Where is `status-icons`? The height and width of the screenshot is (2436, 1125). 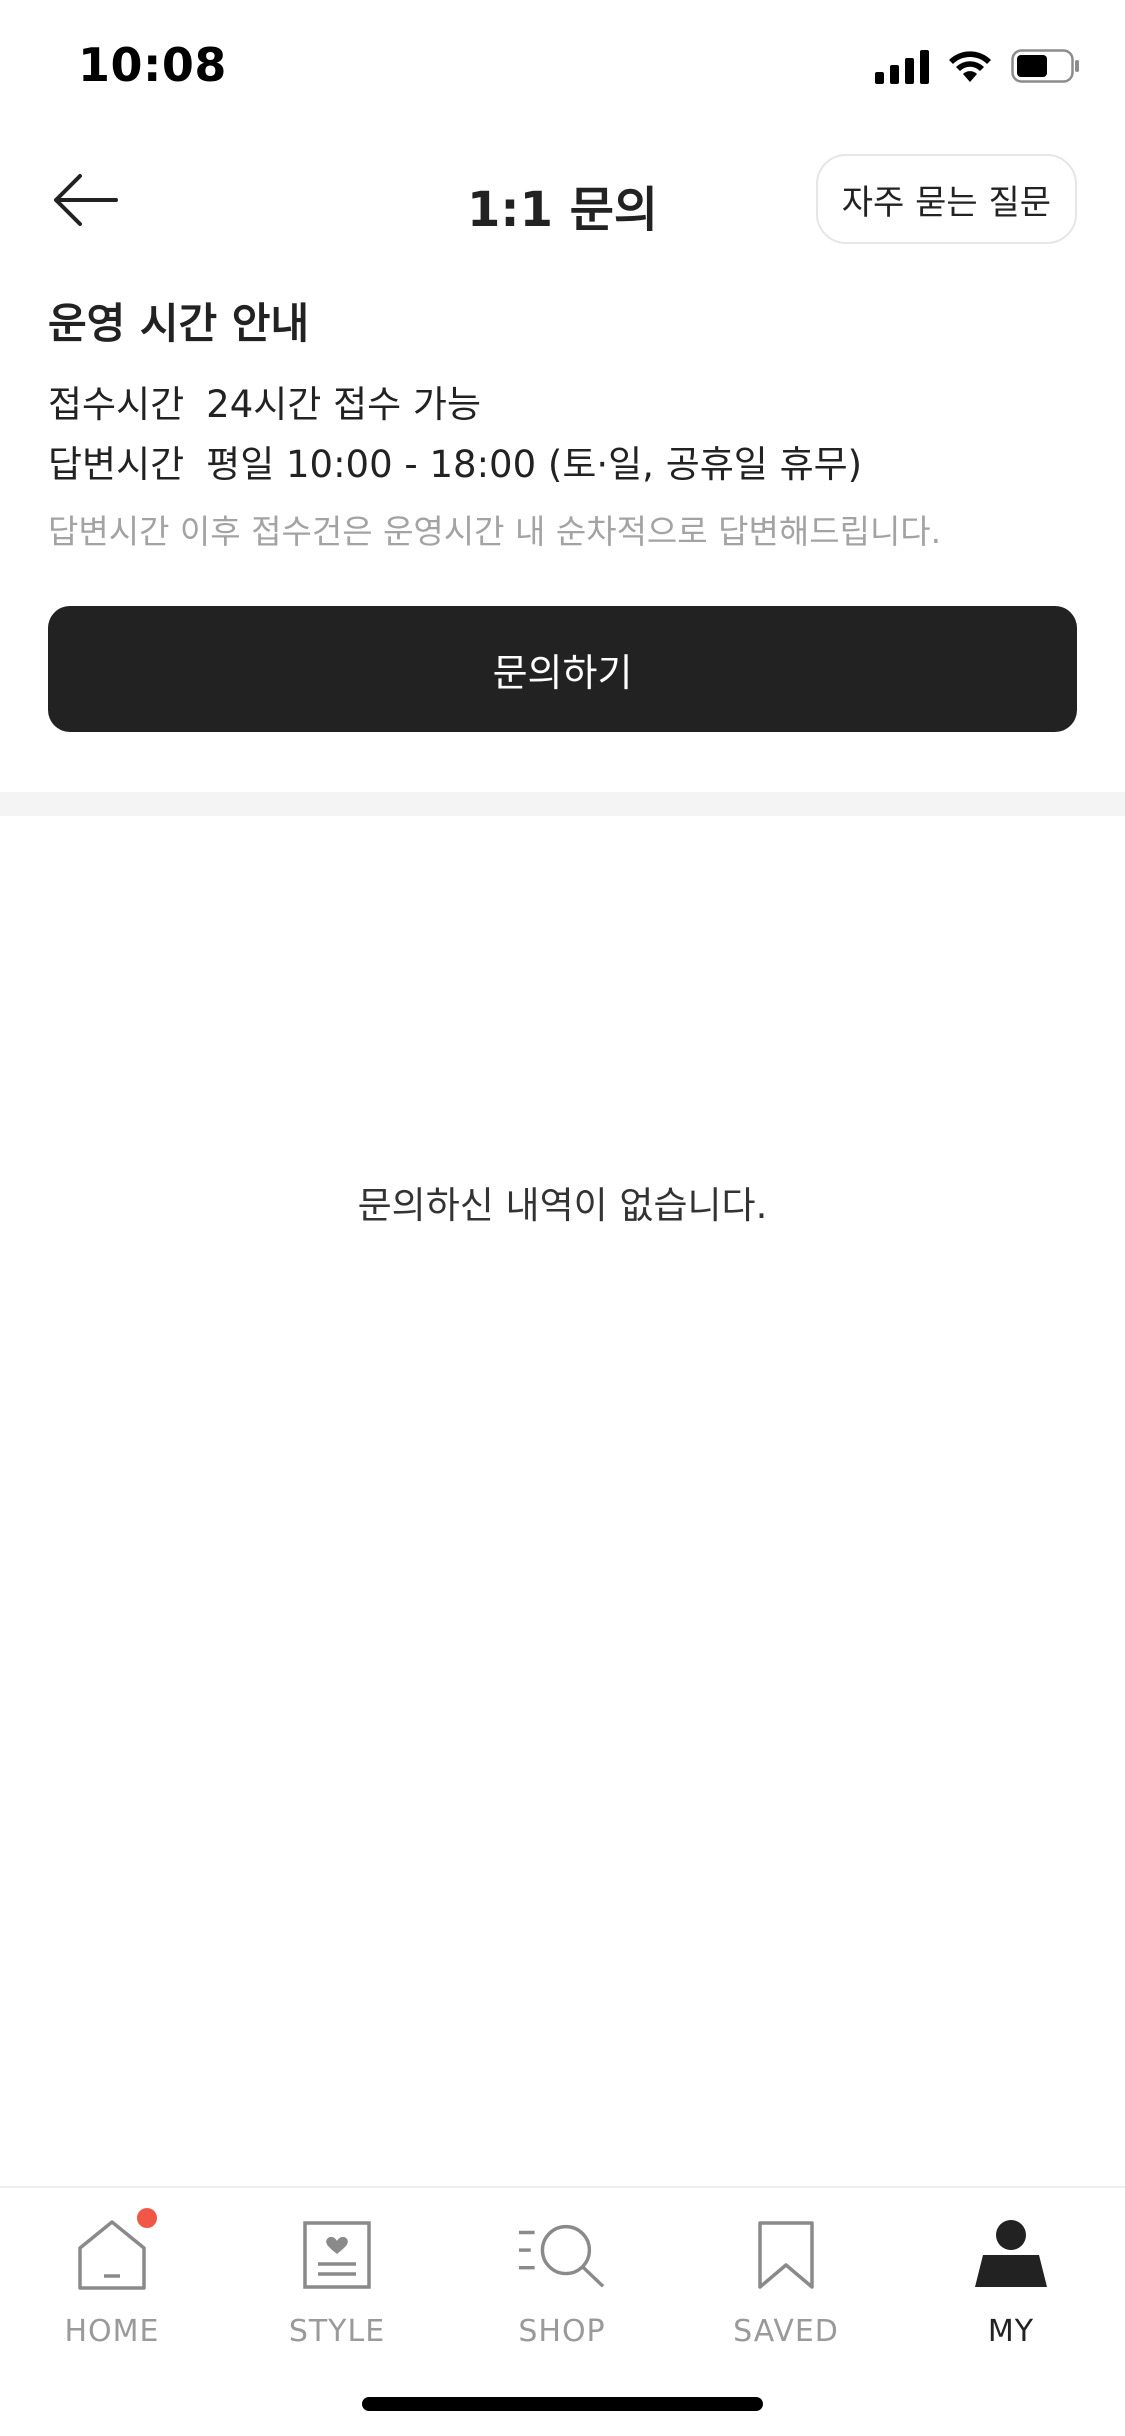
status-icons is located at coordinates (978, 66).